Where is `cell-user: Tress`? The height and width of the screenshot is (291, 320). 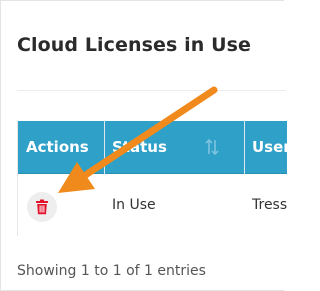 cell-user: Tress is located at coordinates (269, 205).